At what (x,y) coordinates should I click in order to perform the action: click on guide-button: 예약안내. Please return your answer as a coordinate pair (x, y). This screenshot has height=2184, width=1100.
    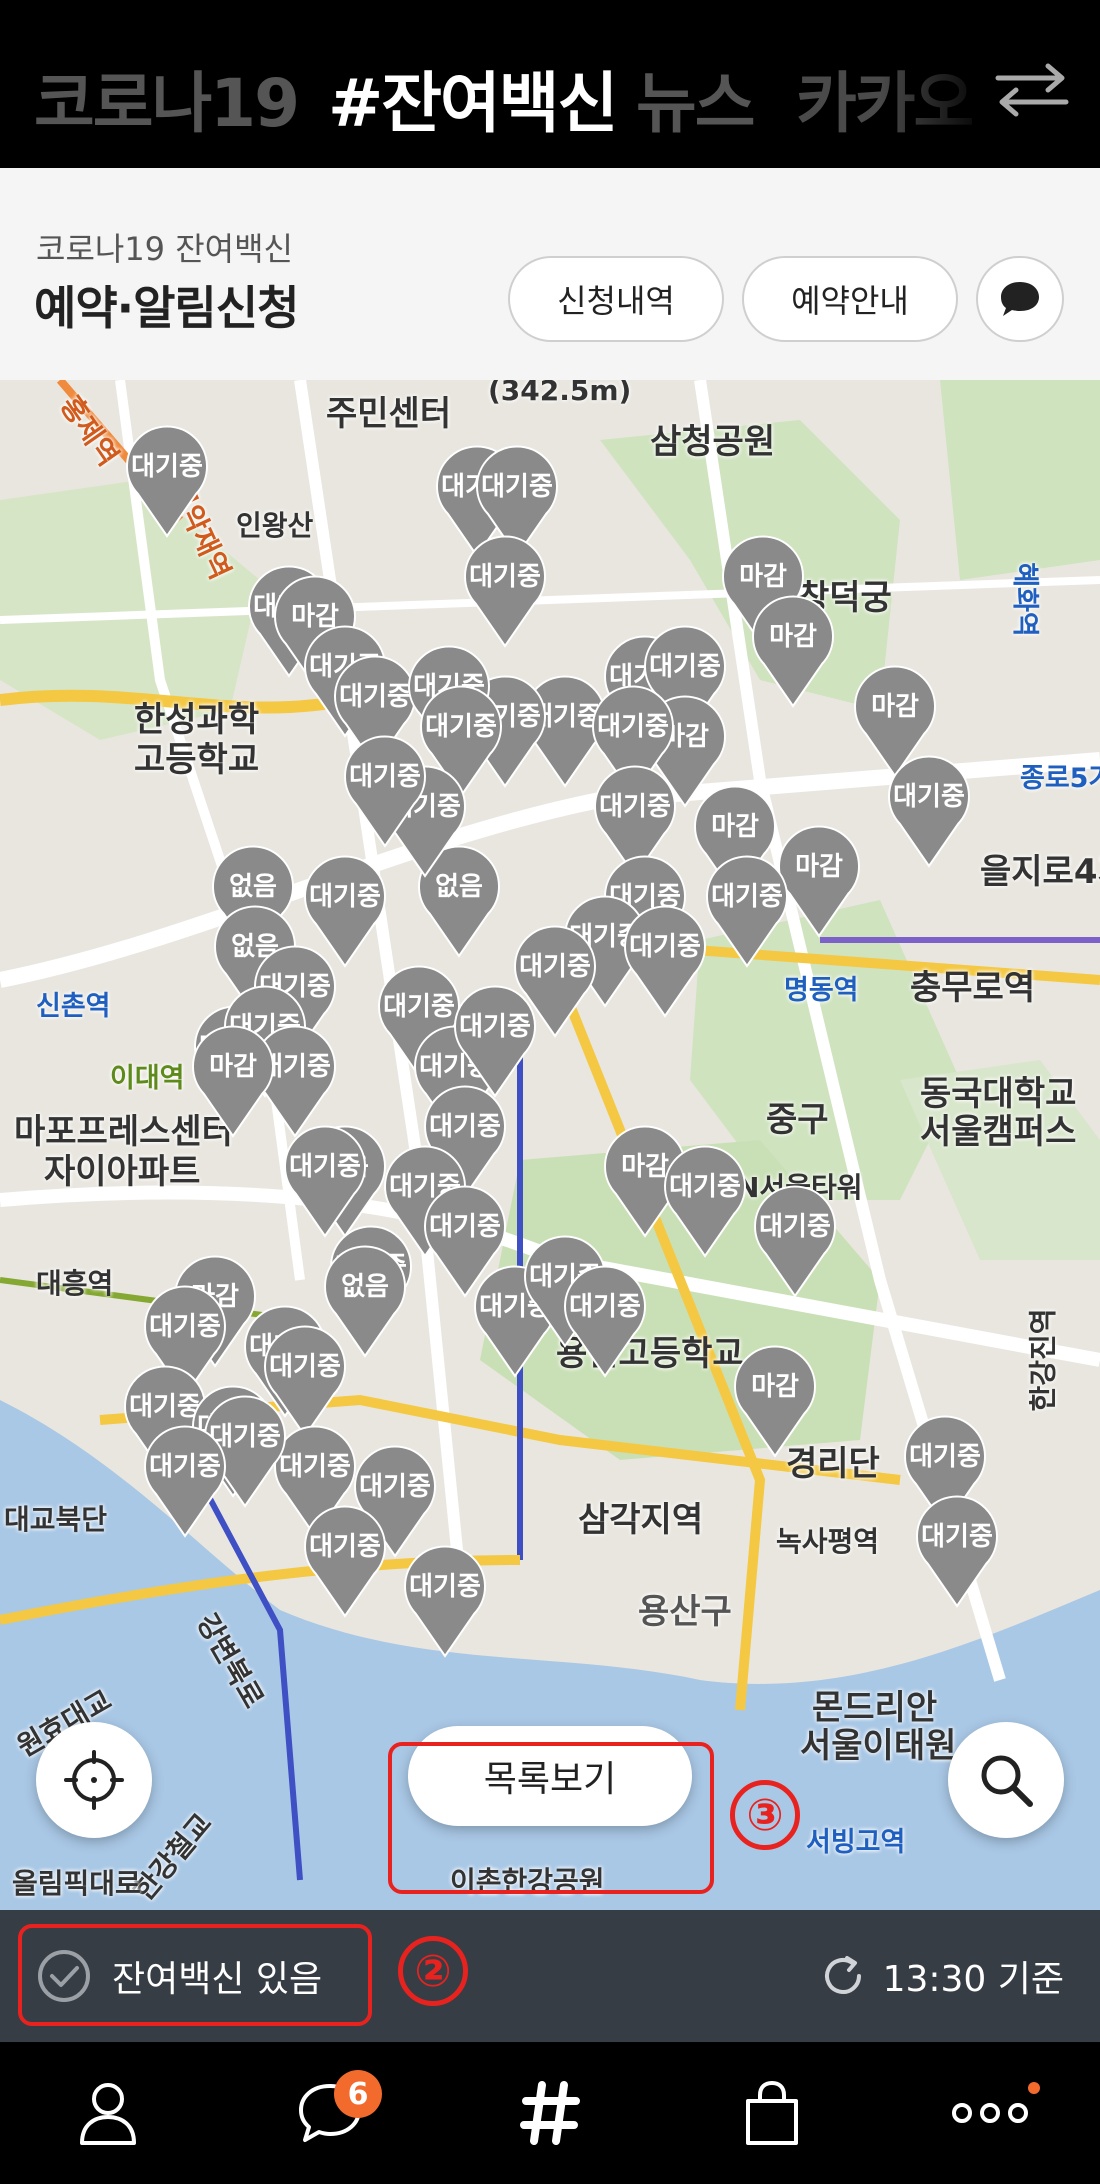
    Looking at the image, I should click on (850, 299).